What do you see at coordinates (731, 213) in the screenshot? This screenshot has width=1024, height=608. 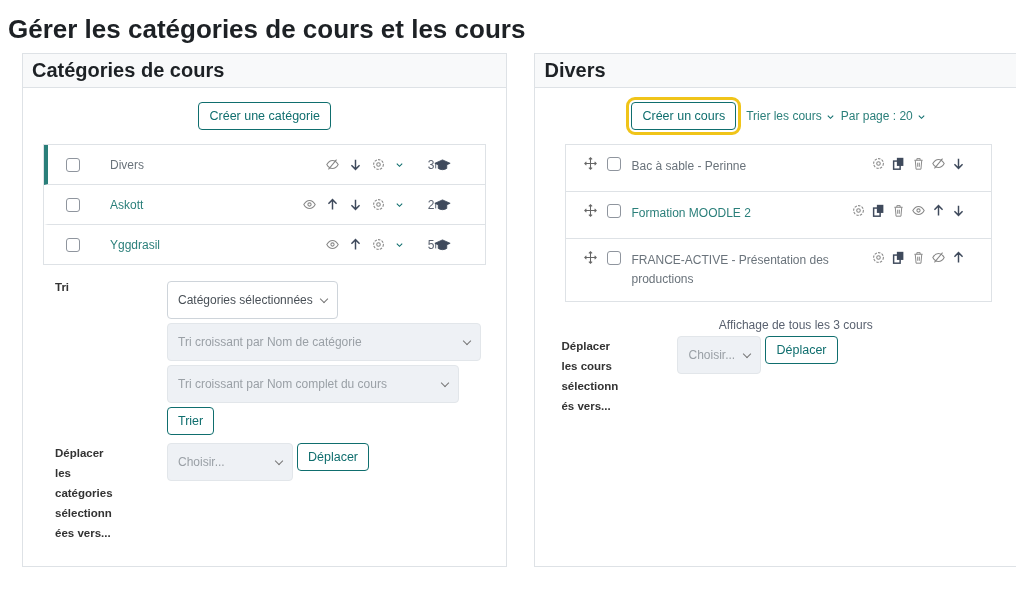 I see `course-name: Formation MOODLE 2` at bounding box center [731, 213].